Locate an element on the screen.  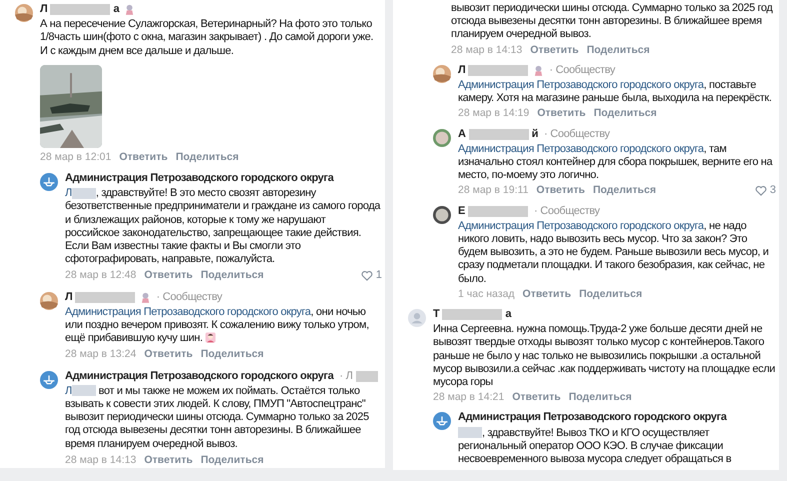
comment-time: 1 час назад is located at coordinates (486, 295).